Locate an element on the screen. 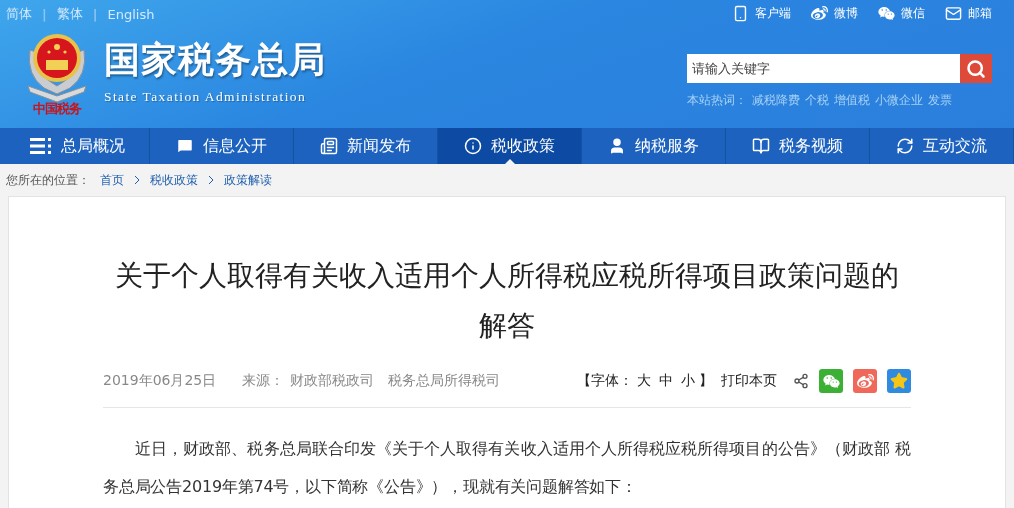  mail-icon is located at coordinates (953, 13).